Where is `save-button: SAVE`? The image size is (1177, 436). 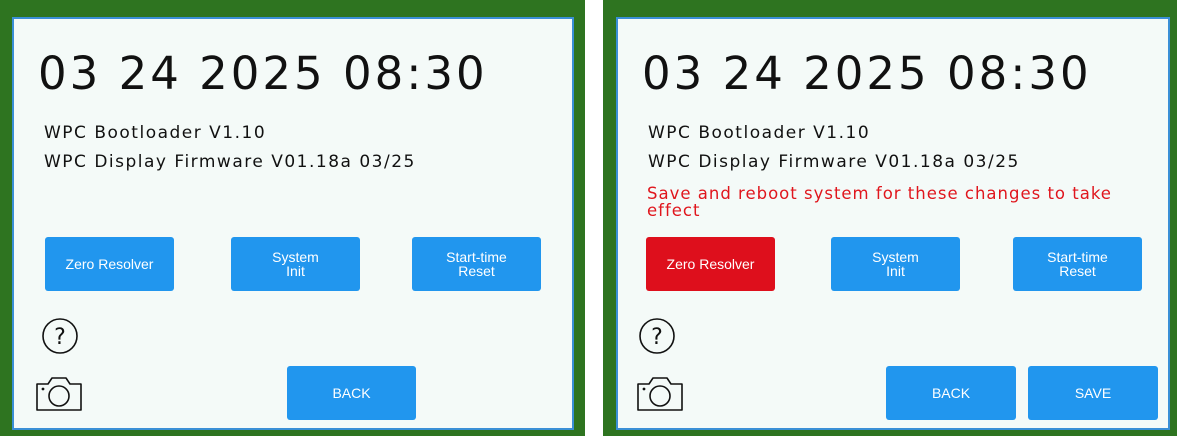
save-button: SAVE is located at coordinates (1093, 393).